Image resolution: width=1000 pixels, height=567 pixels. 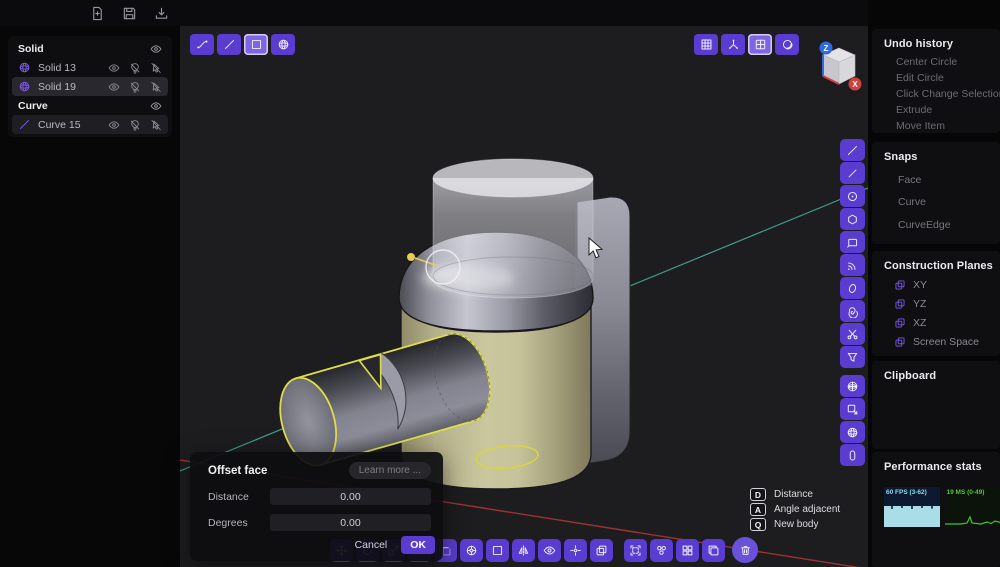 What do you see at coordinates (852, 311) in the screenshot?
I see `spiral-icon` at bounding box center [852, 311].